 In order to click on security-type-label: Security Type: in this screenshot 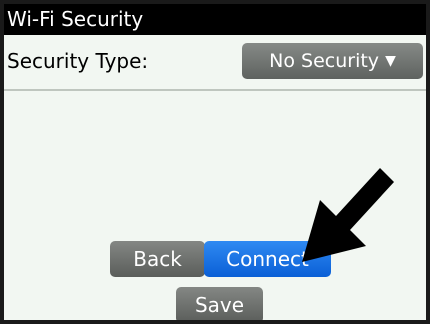, I will do `click(78, 61)`.